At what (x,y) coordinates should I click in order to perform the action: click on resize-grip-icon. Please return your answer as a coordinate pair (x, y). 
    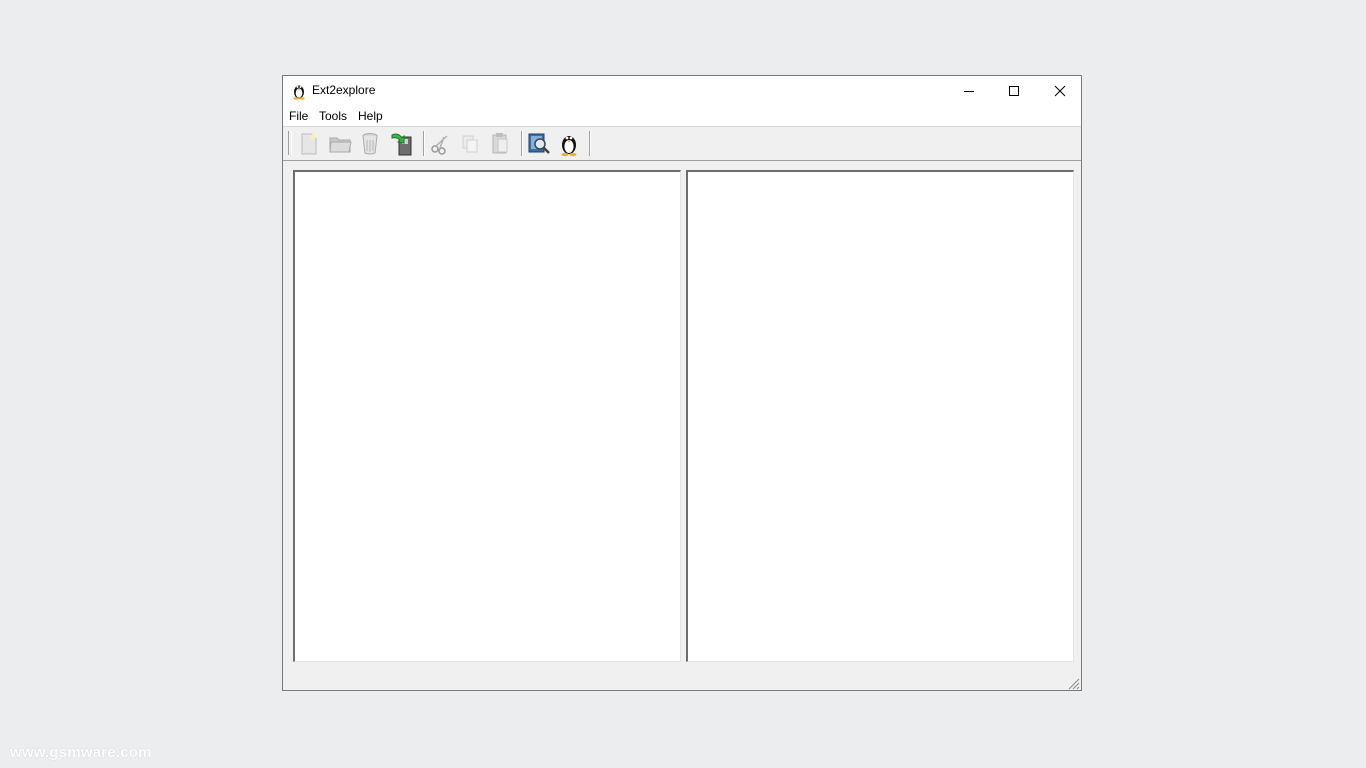
    Looking at the image, I should click on (1074, 684).